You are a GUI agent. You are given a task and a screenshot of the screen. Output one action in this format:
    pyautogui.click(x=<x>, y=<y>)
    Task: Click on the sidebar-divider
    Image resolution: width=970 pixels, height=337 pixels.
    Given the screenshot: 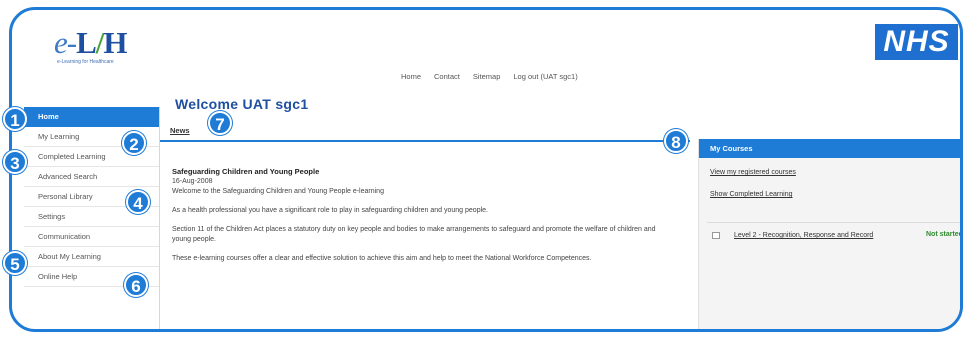 What is the action you would take?
    pyautogui.click(x=159, y=218)
    